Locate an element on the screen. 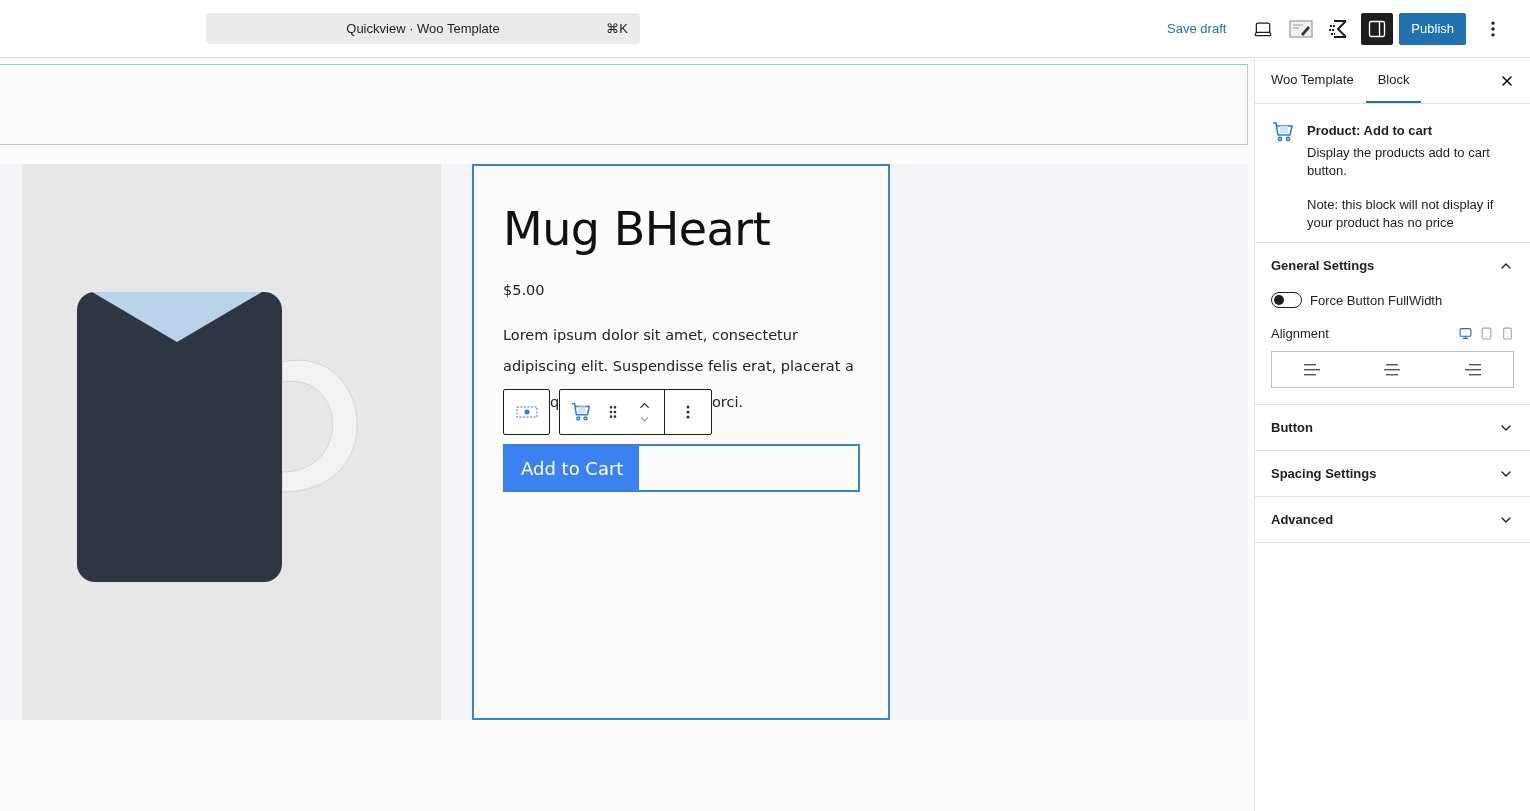 The width and height of the screenshot is (1530, 811). block-parent-button is located at coordinates (526, 412).